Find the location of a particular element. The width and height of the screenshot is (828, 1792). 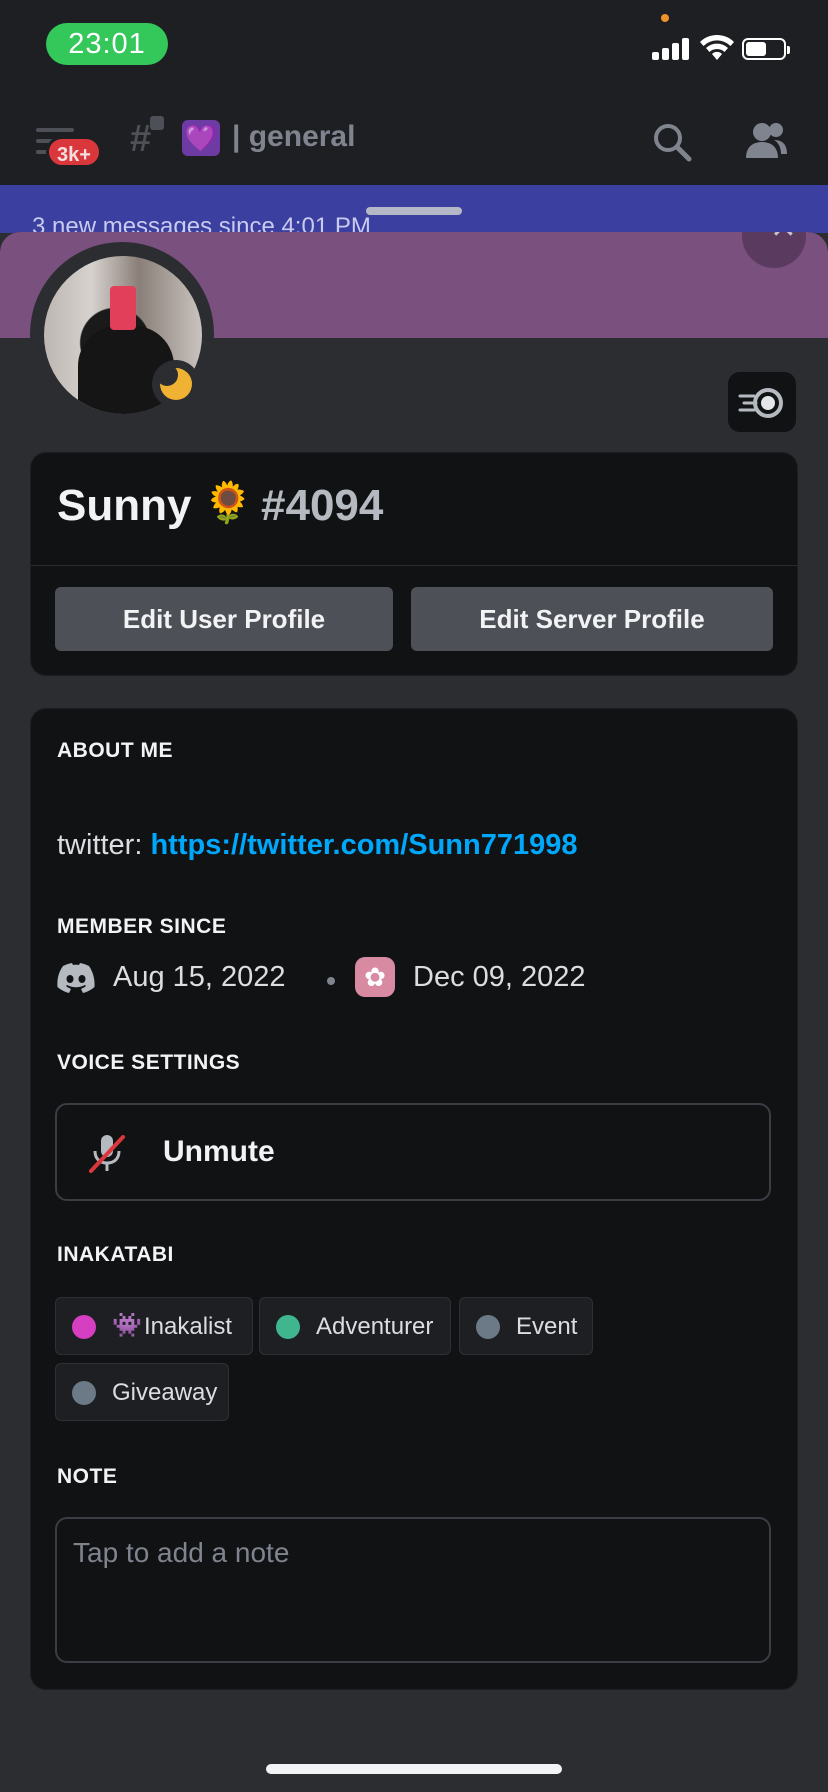

unmute-label: Unmute is located at coordinates (219, 1151).